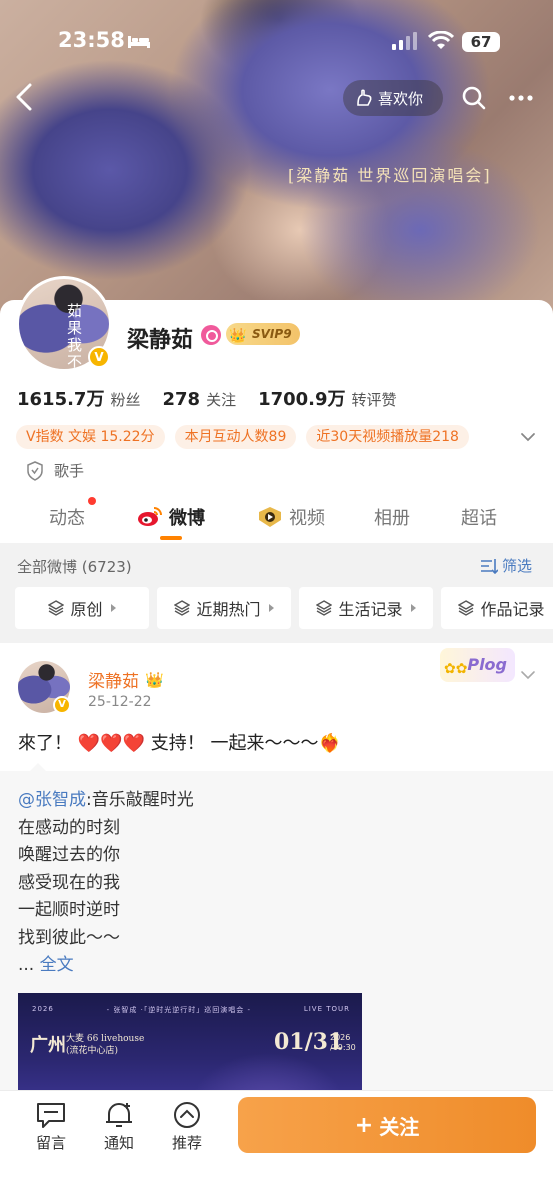 This screenshot has width=553, height=1200. I want to click on recommend-button: 推荐, so click(187, 1127).